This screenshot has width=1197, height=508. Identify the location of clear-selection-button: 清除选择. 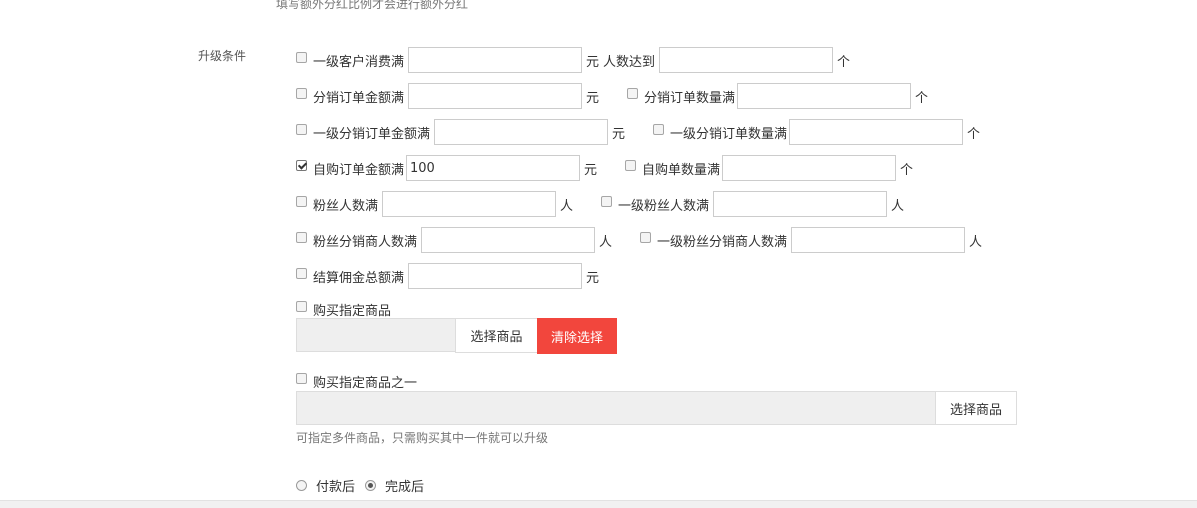
(577, 336).